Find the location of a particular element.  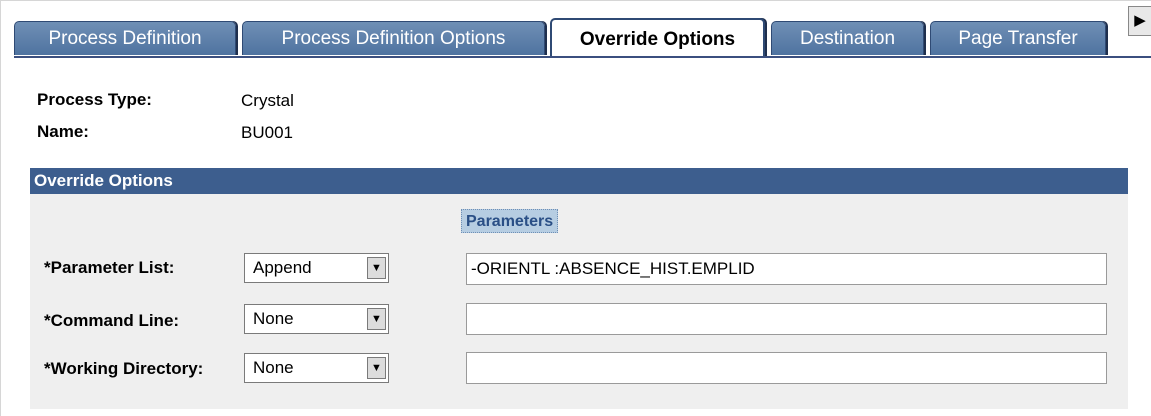

tab-underline is located at coordinates (582, 57).